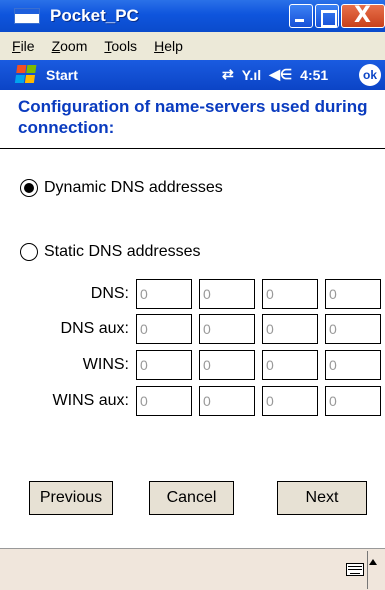  I want to click on static-dns-label: Static DNS addresses, so click(122, 251).